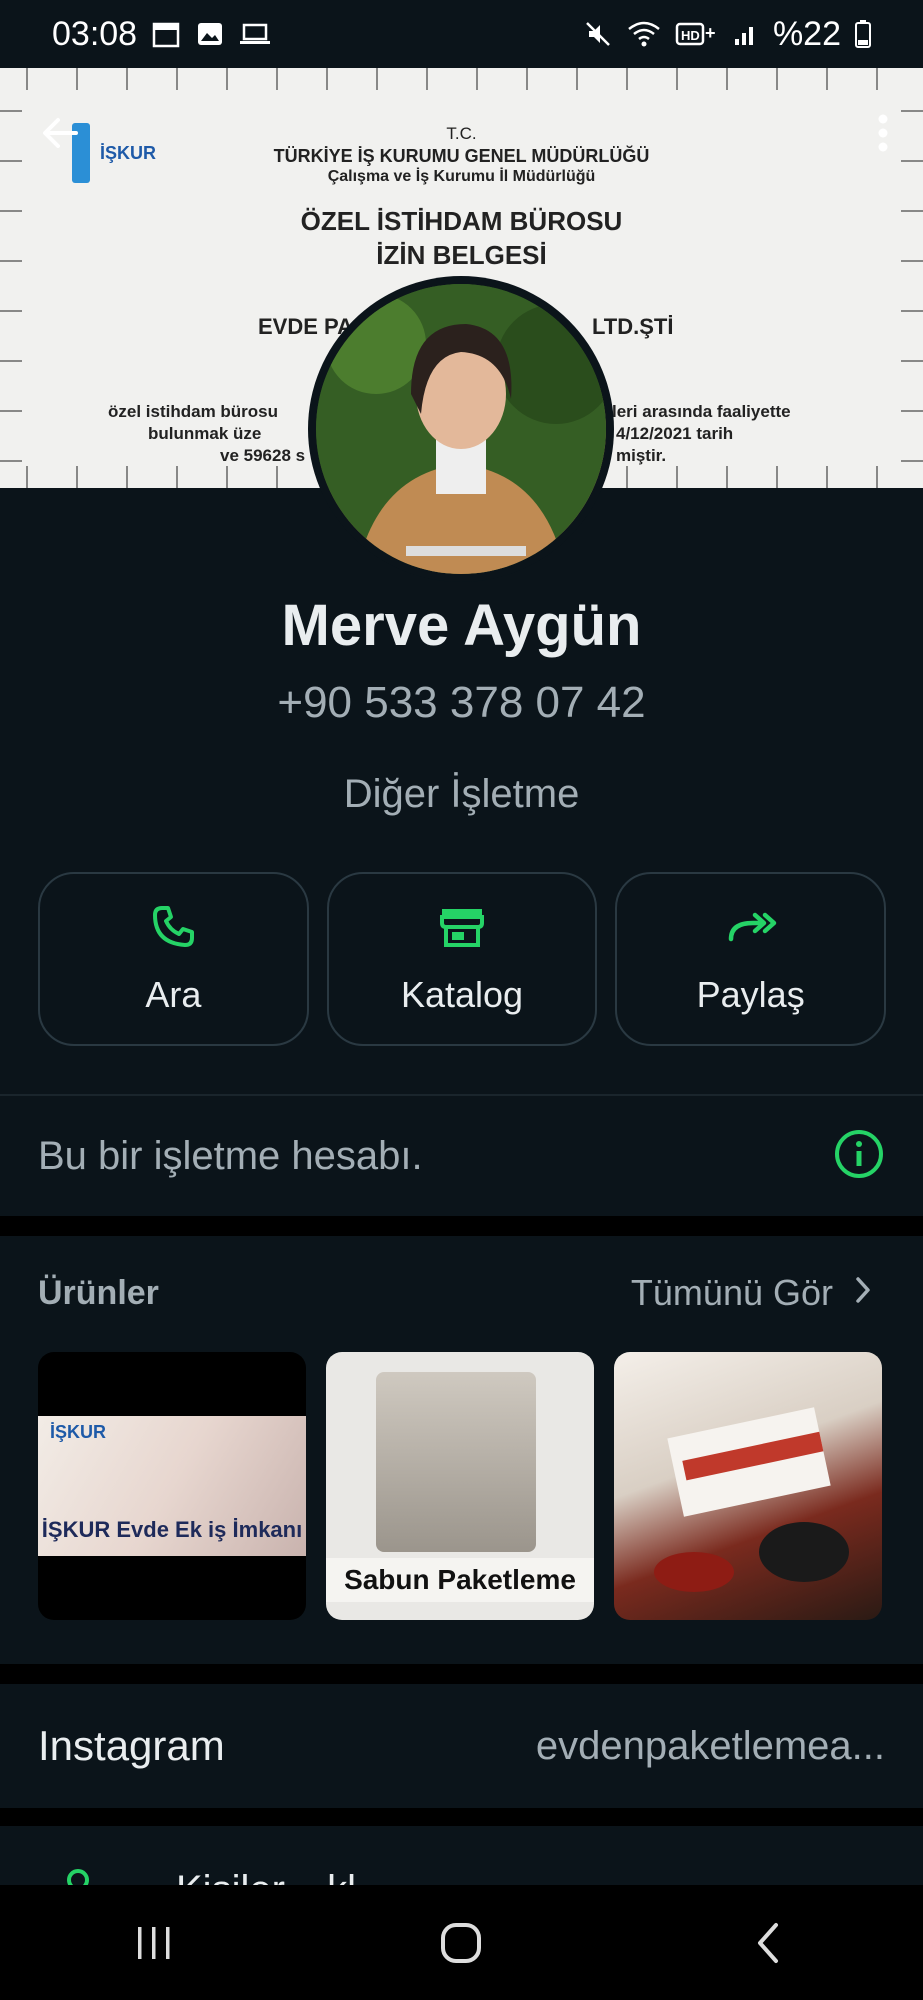 This screenshot has width=923, height=2000. What do you see at coordinates (750, 994) in the screenshot?
I see `share-button-label: Paylaş` at bounding box center [750, 994].